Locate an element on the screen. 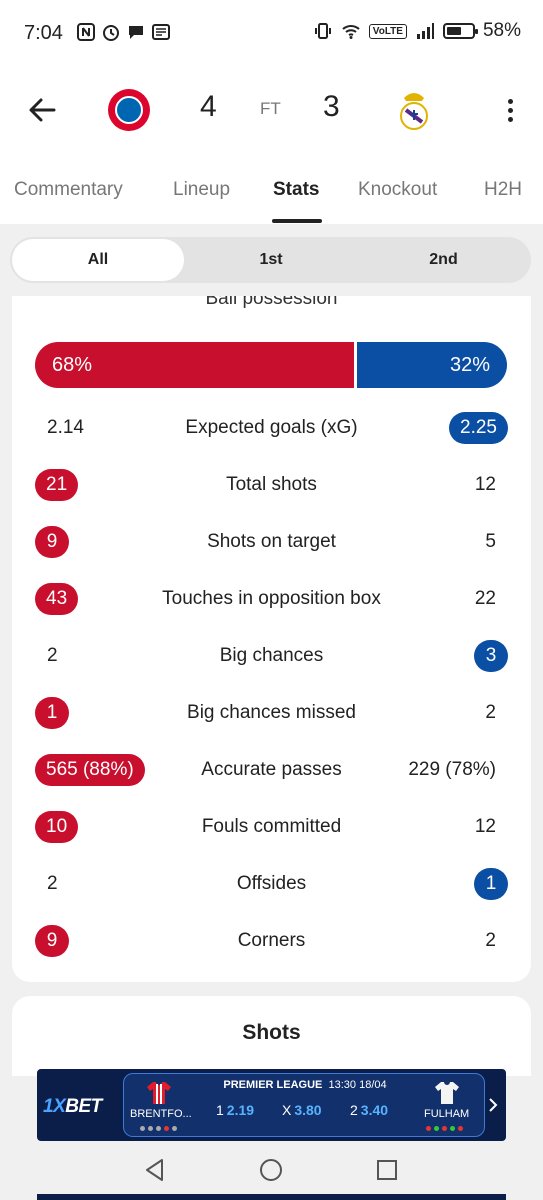 The height and width of the screenshot is (1200, 543). stat-label: Corners is located at coordinates (271, 940).